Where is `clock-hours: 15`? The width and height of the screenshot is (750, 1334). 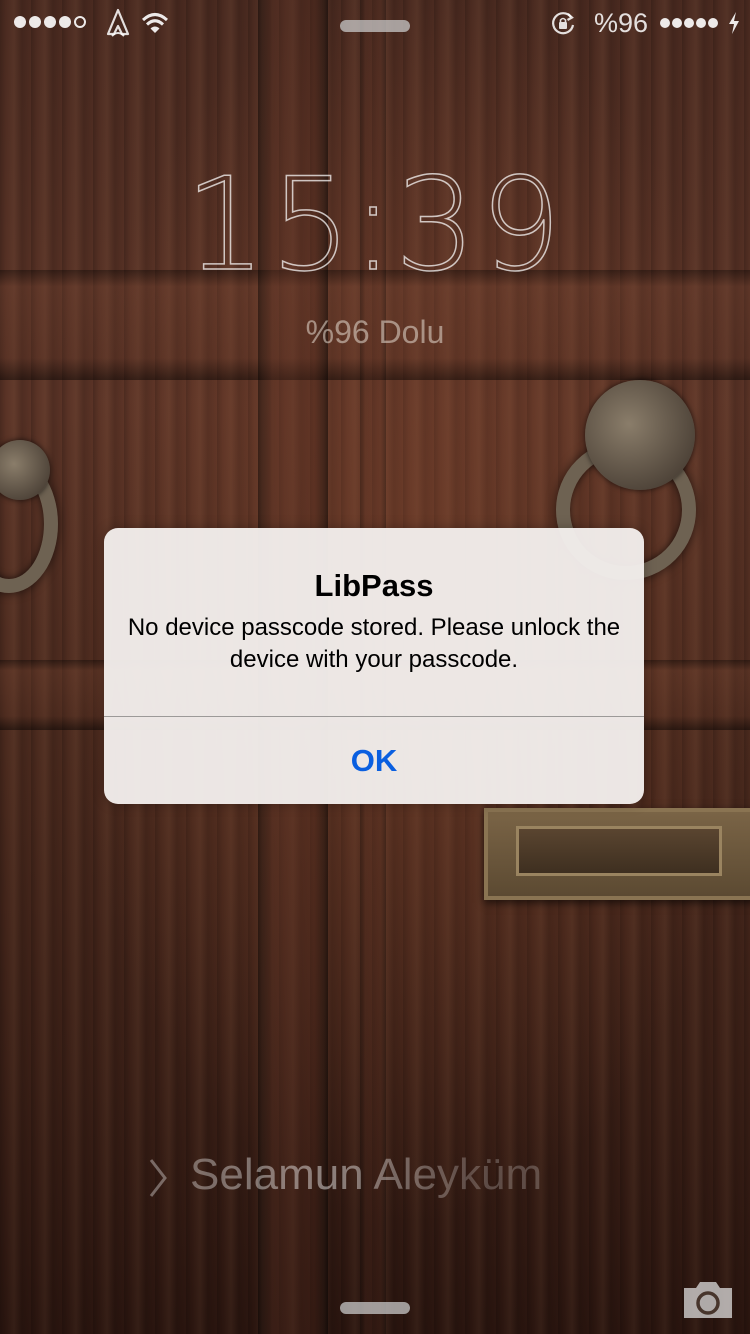 clock-hours: 15 is located at coordinates (270, 225).